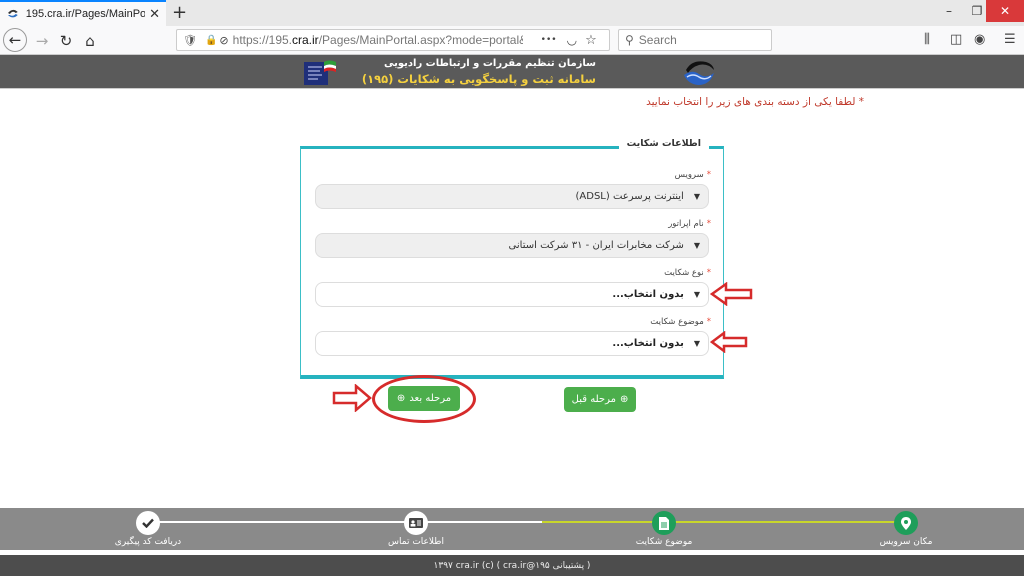  What do you see at coordinates (489, 63) in the screenshot?
I see `org-name: سازمان تنظیم مقررات و ارتباطات رادیویی` at bounding box center [489, 63].